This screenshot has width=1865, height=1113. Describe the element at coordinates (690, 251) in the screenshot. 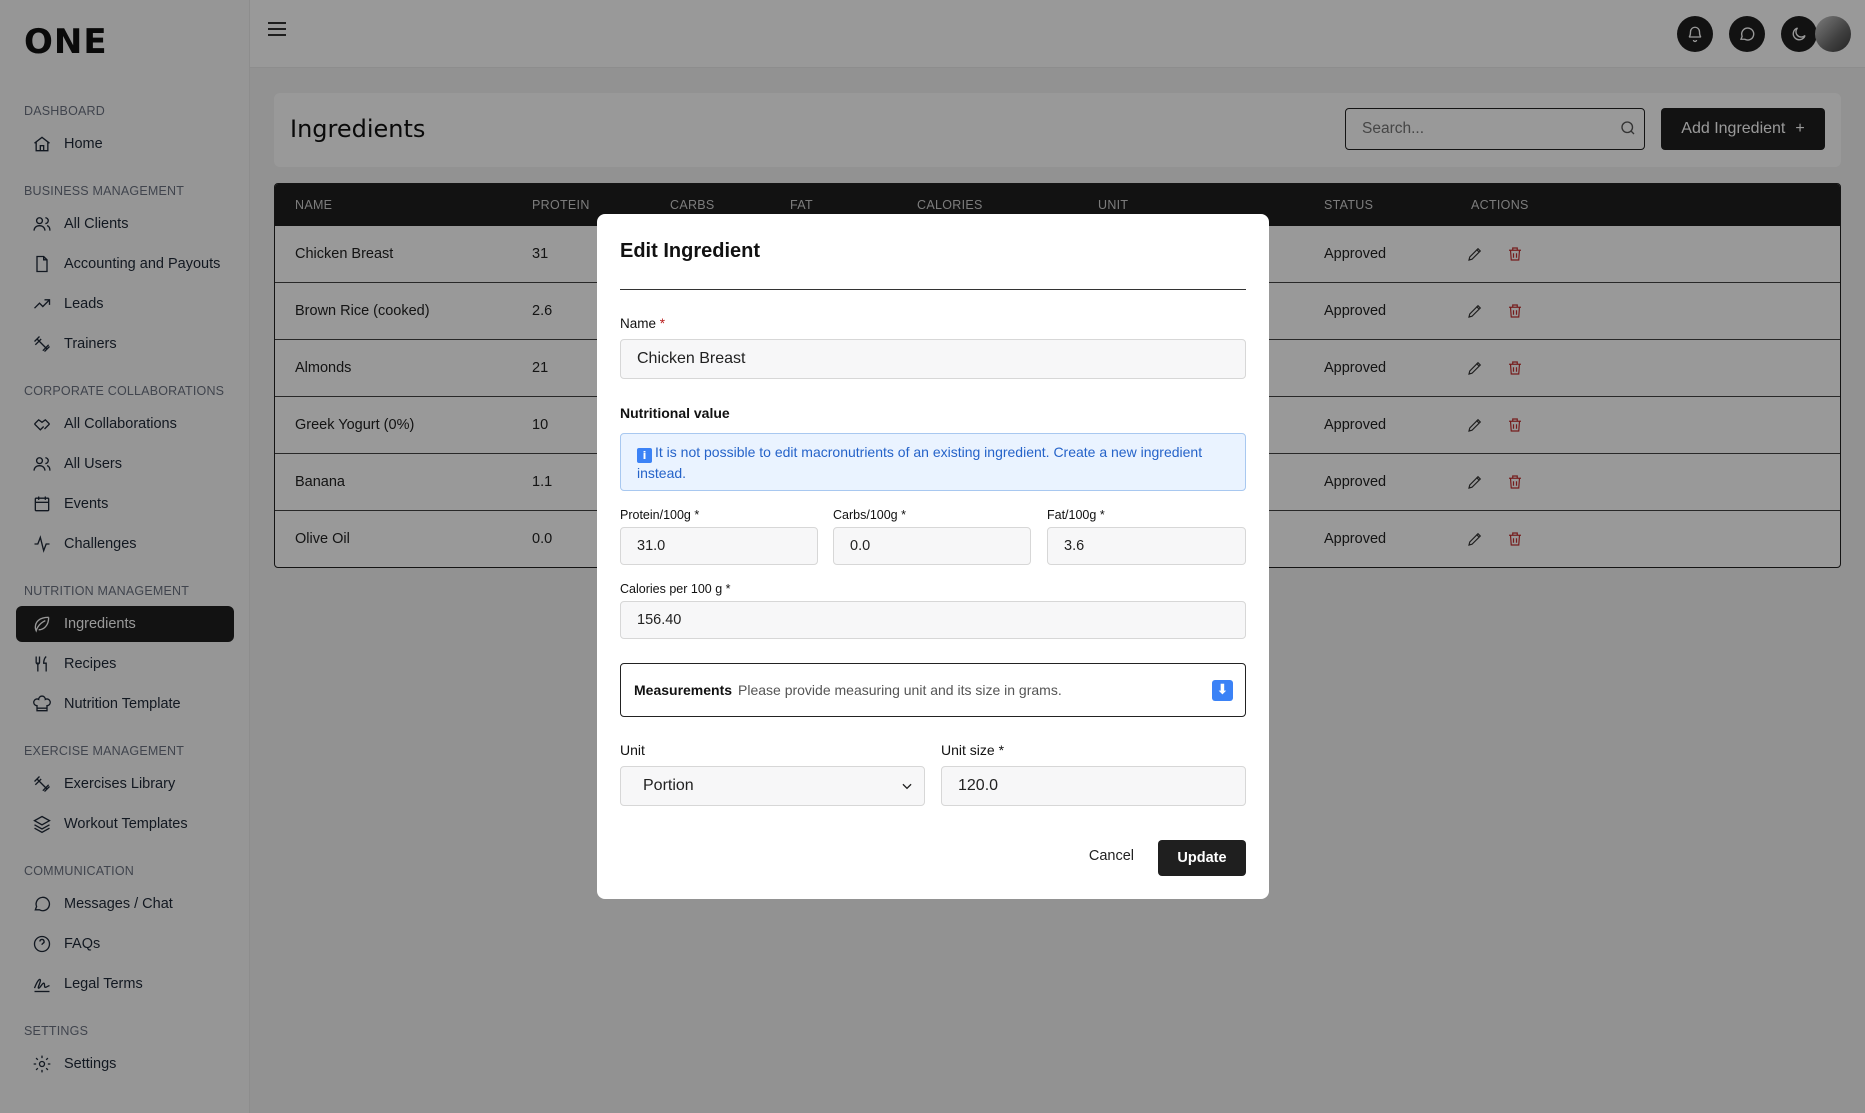

I see `modal-title: Edit Ingredient` at that location.